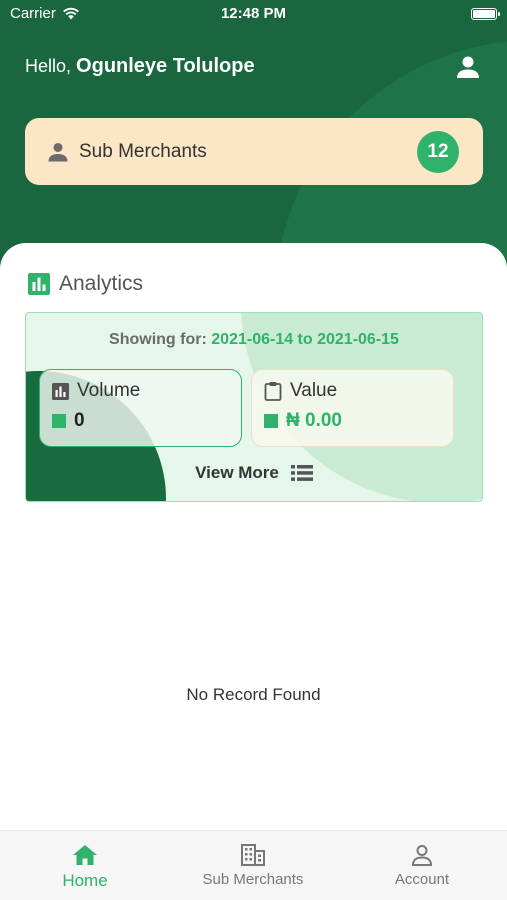  What do you see at coordinates (485, 14) in the screenshot?
I see `battery-icon` at bounding box center [485, 14].